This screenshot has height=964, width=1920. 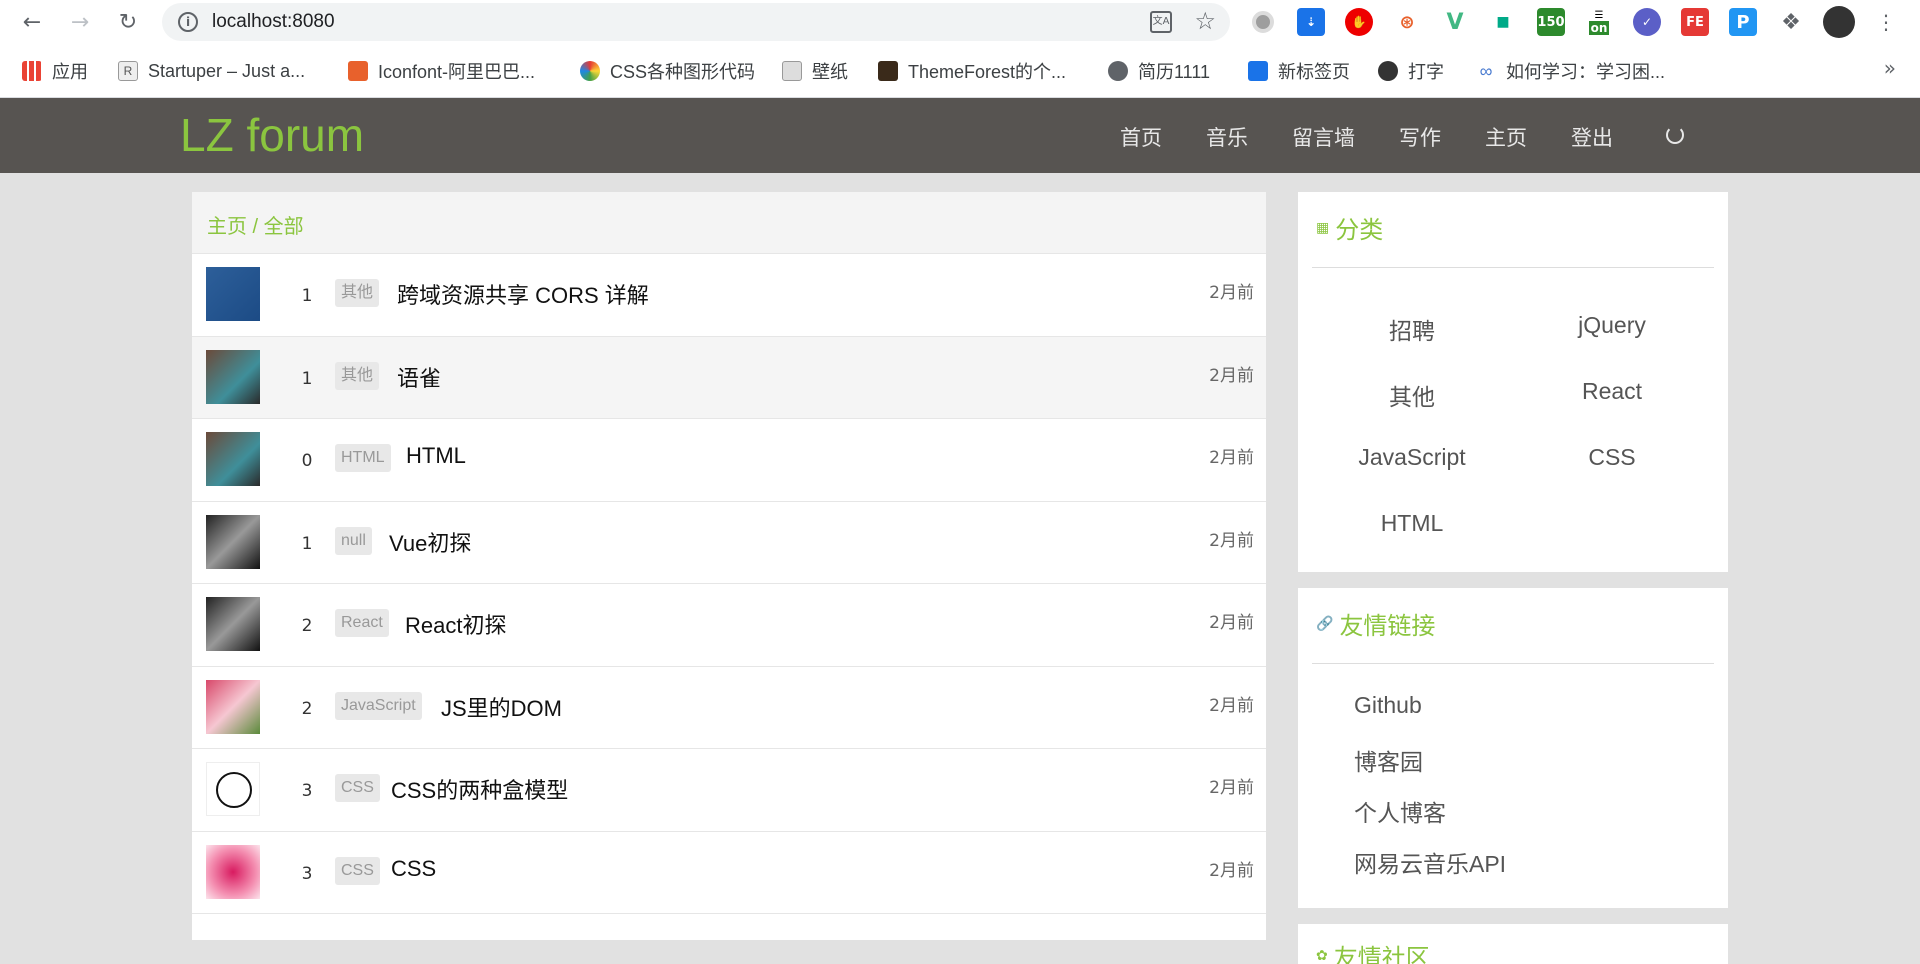 I want to click on post-title: 语雀, so click(x=419, y=377).